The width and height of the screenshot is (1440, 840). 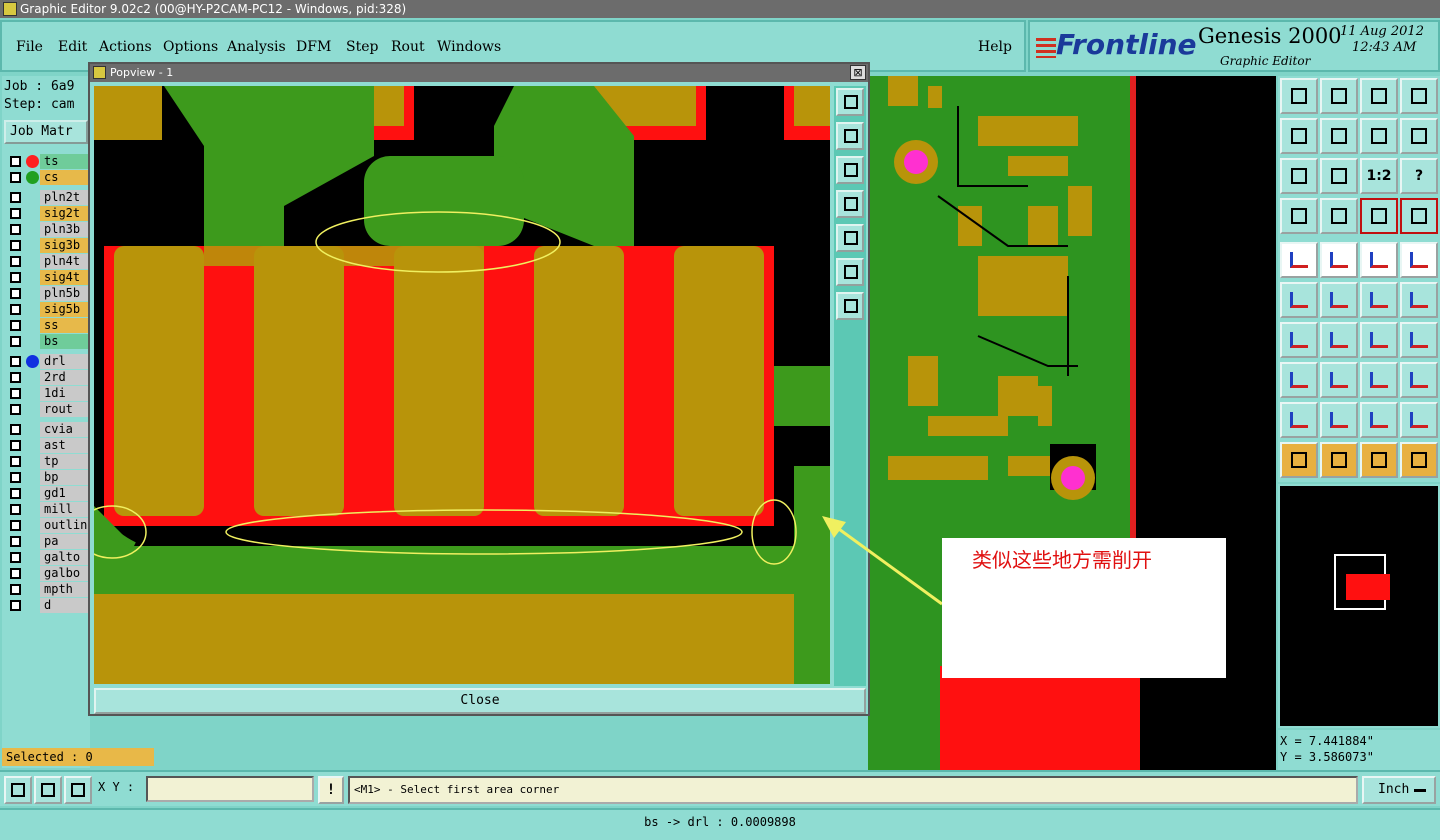 What do you see at coordinates (48, 790) in the screenshot?
I see `angle-mode-button` at bounding box center [48, 790].